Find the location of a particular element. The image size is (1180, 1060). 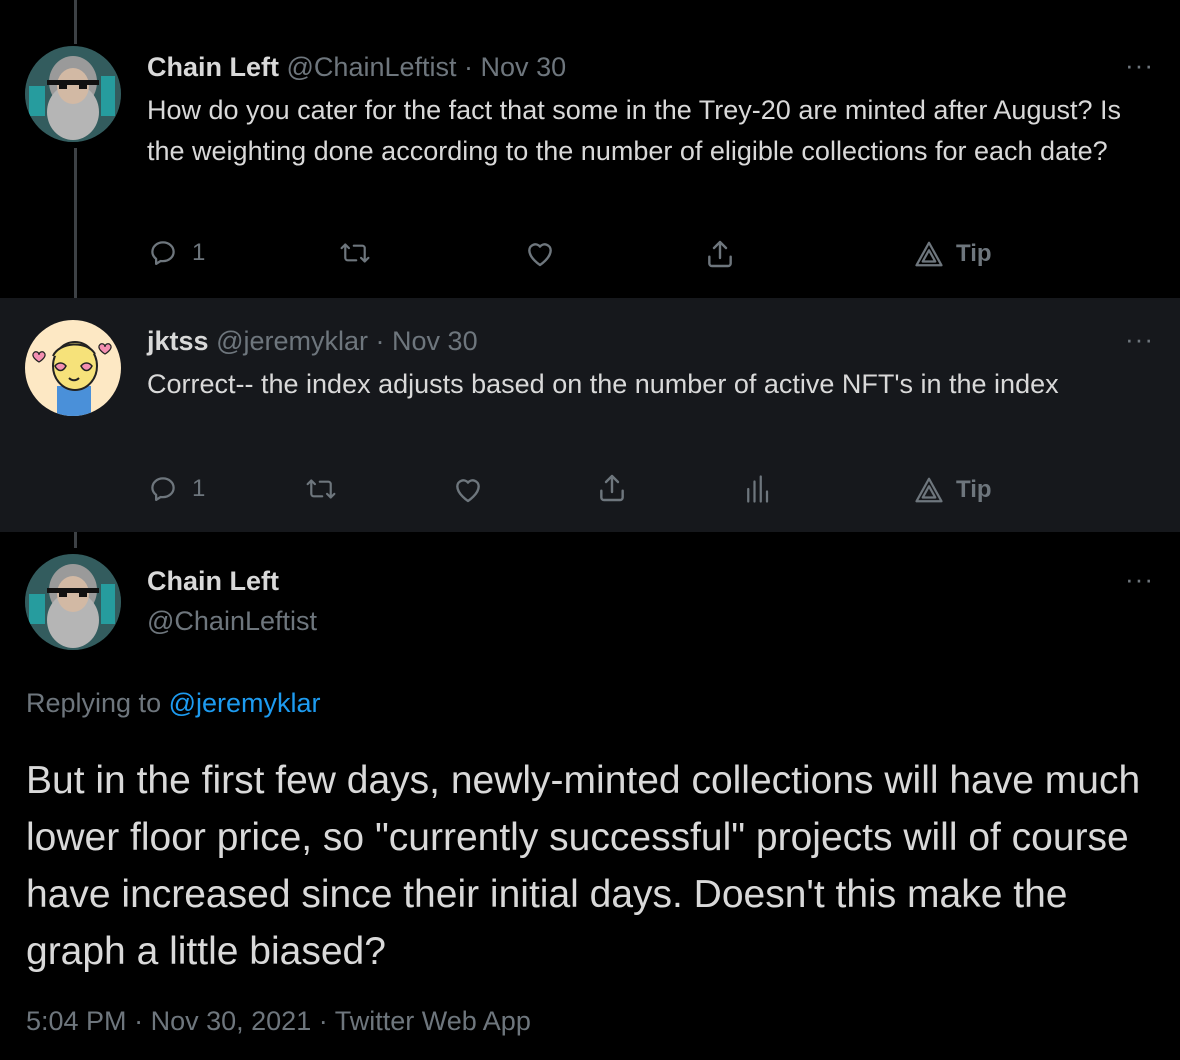

analytics-button is located at coordinates (757, 489).